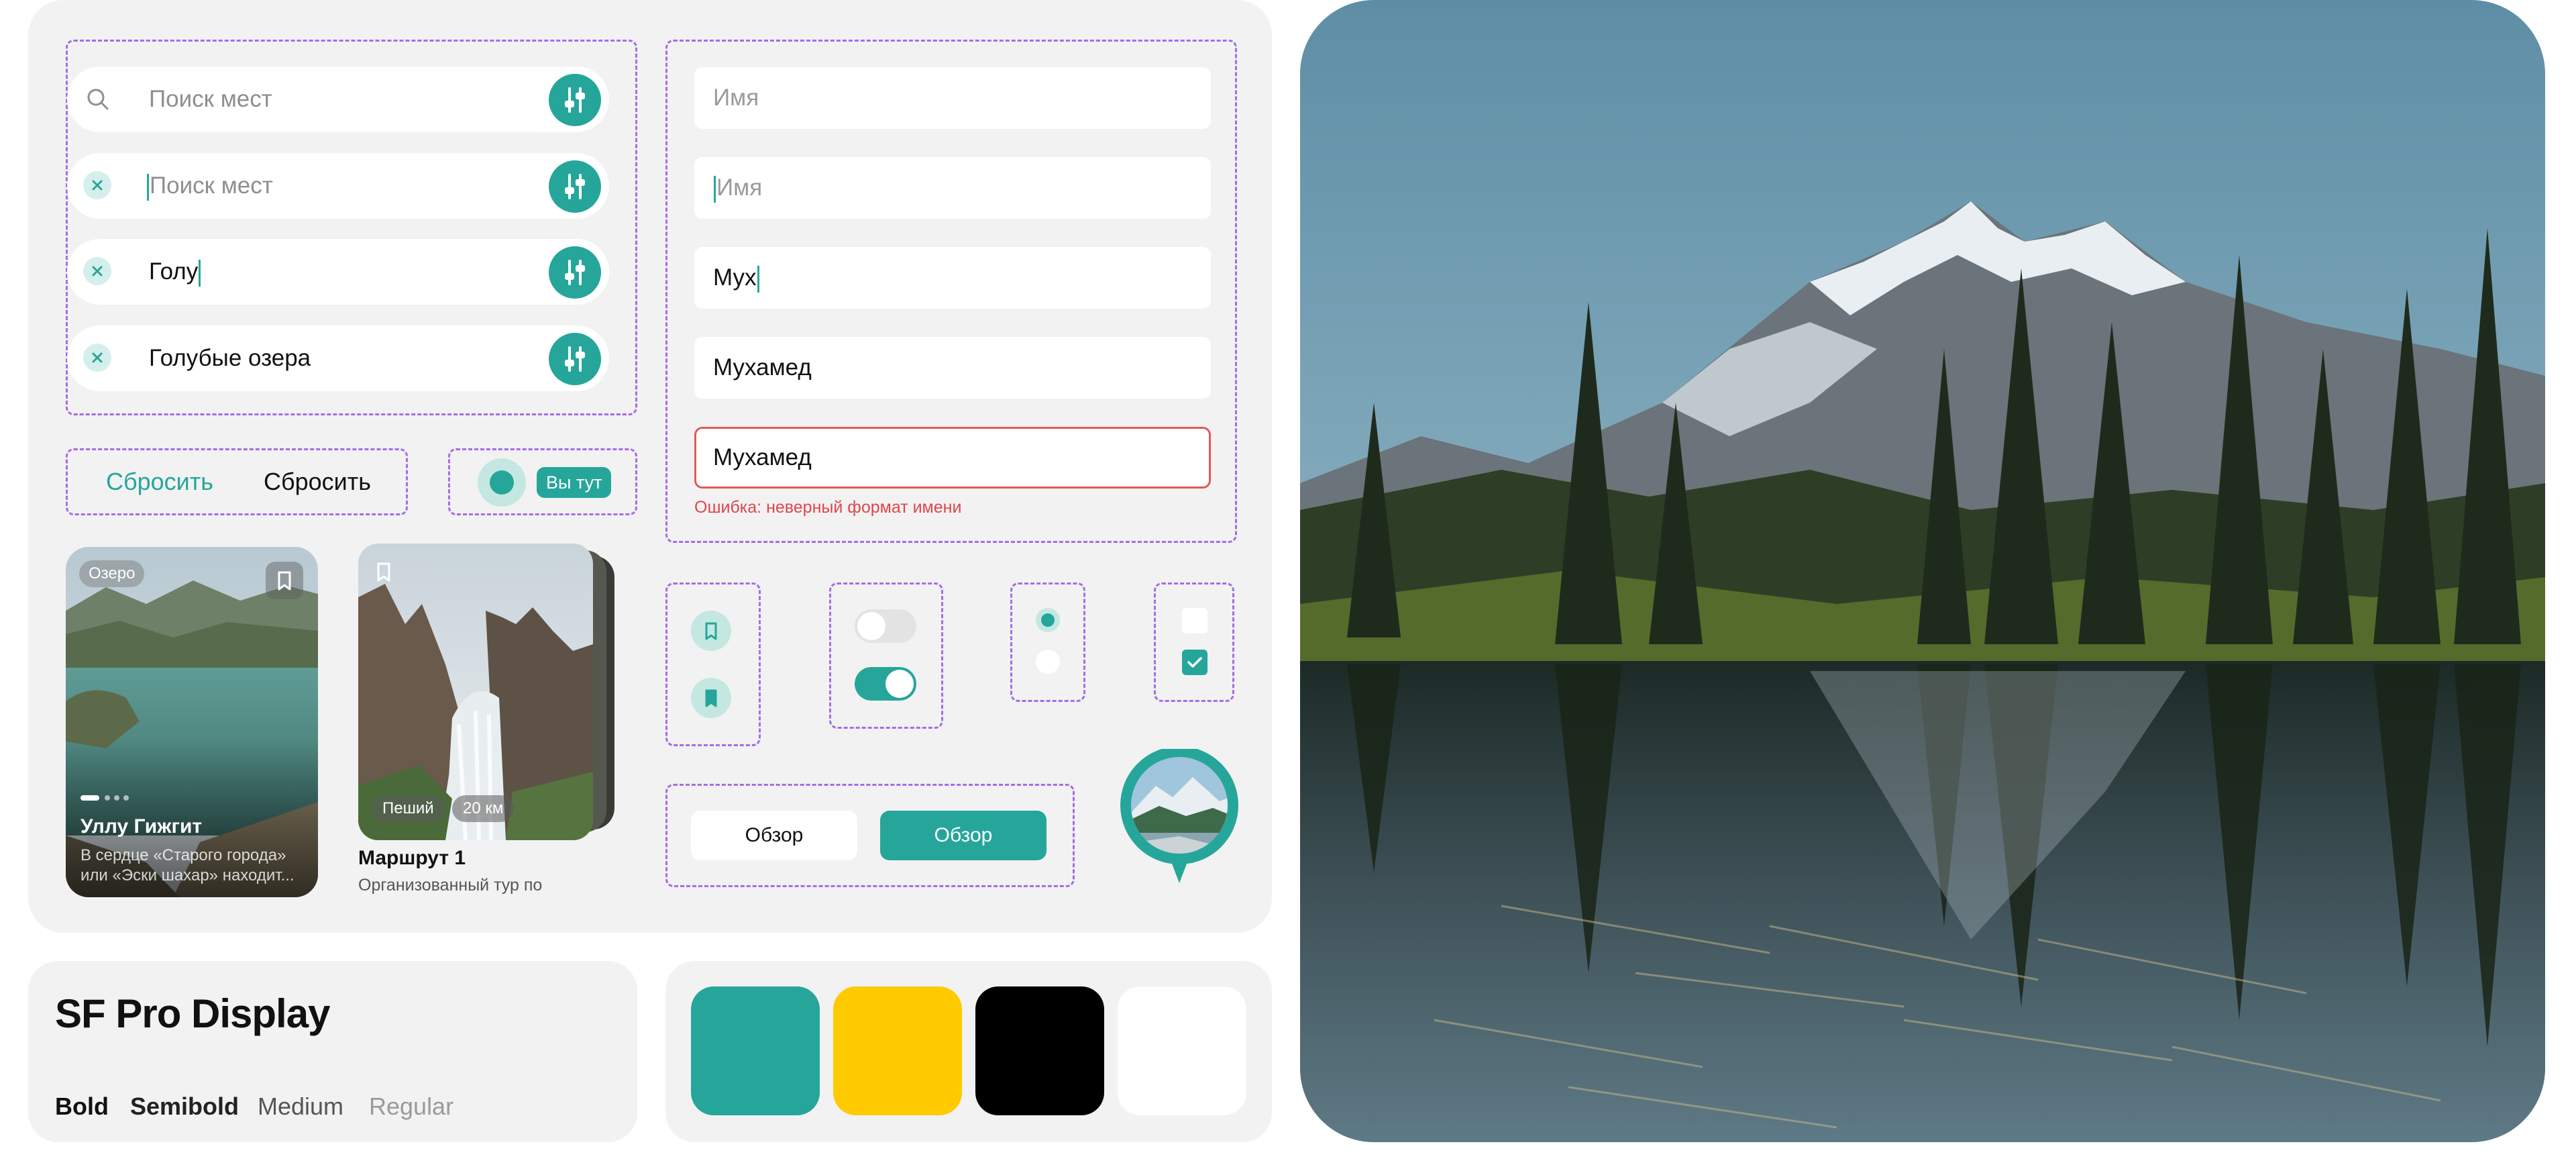 The image size is (2576, 1169). Describe the element at coordinates (317, 482) in the screenshot. I see `reset-button-dark: Сбросить` at that location.